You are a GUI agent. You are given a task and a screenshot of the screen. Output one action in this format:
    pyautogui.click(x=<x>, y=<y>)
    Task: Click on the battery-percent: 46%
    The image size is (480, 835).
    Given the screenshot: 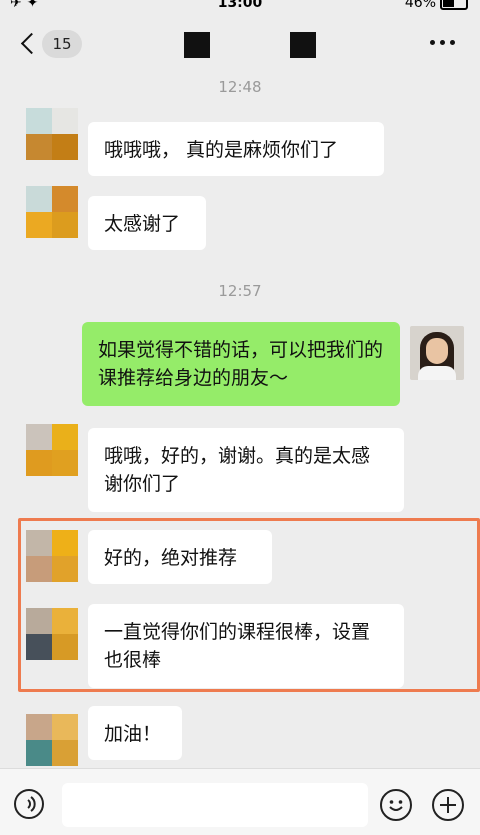 What is the action you would take?
    pyautogui.click(x=420, y=5)
    